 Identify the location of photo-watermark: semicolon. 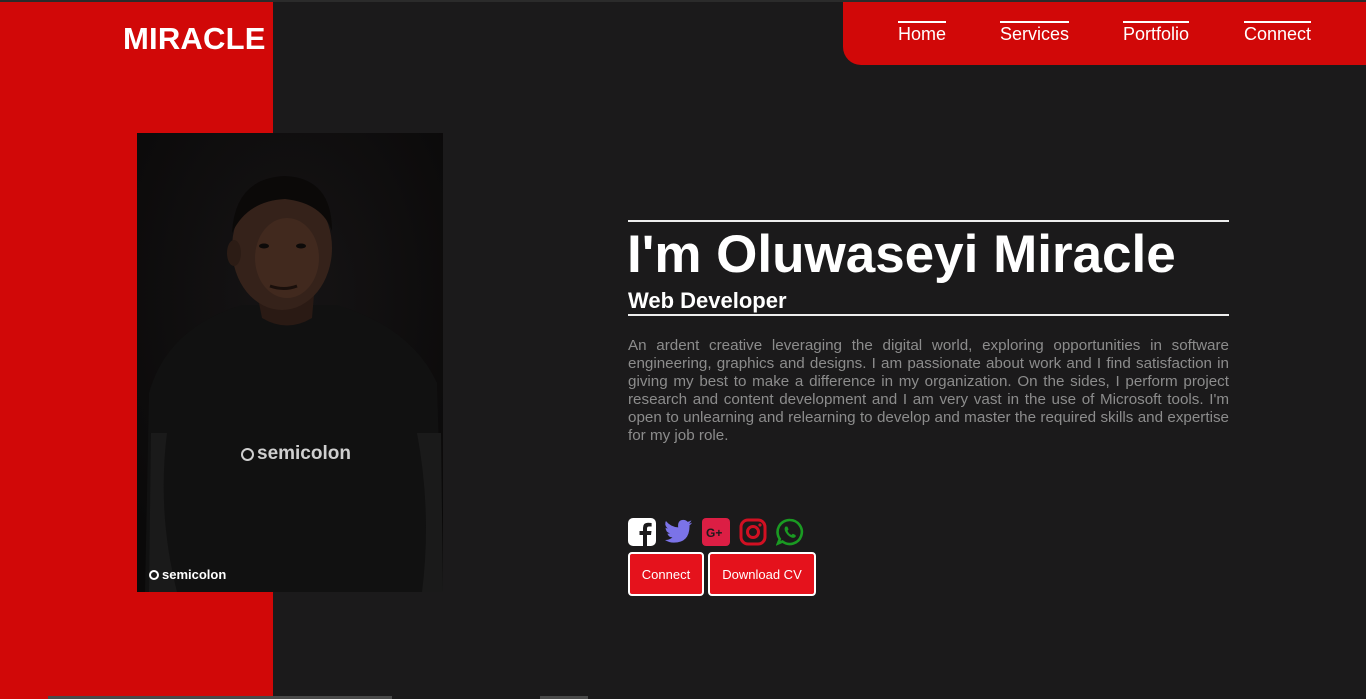
(187, 574).